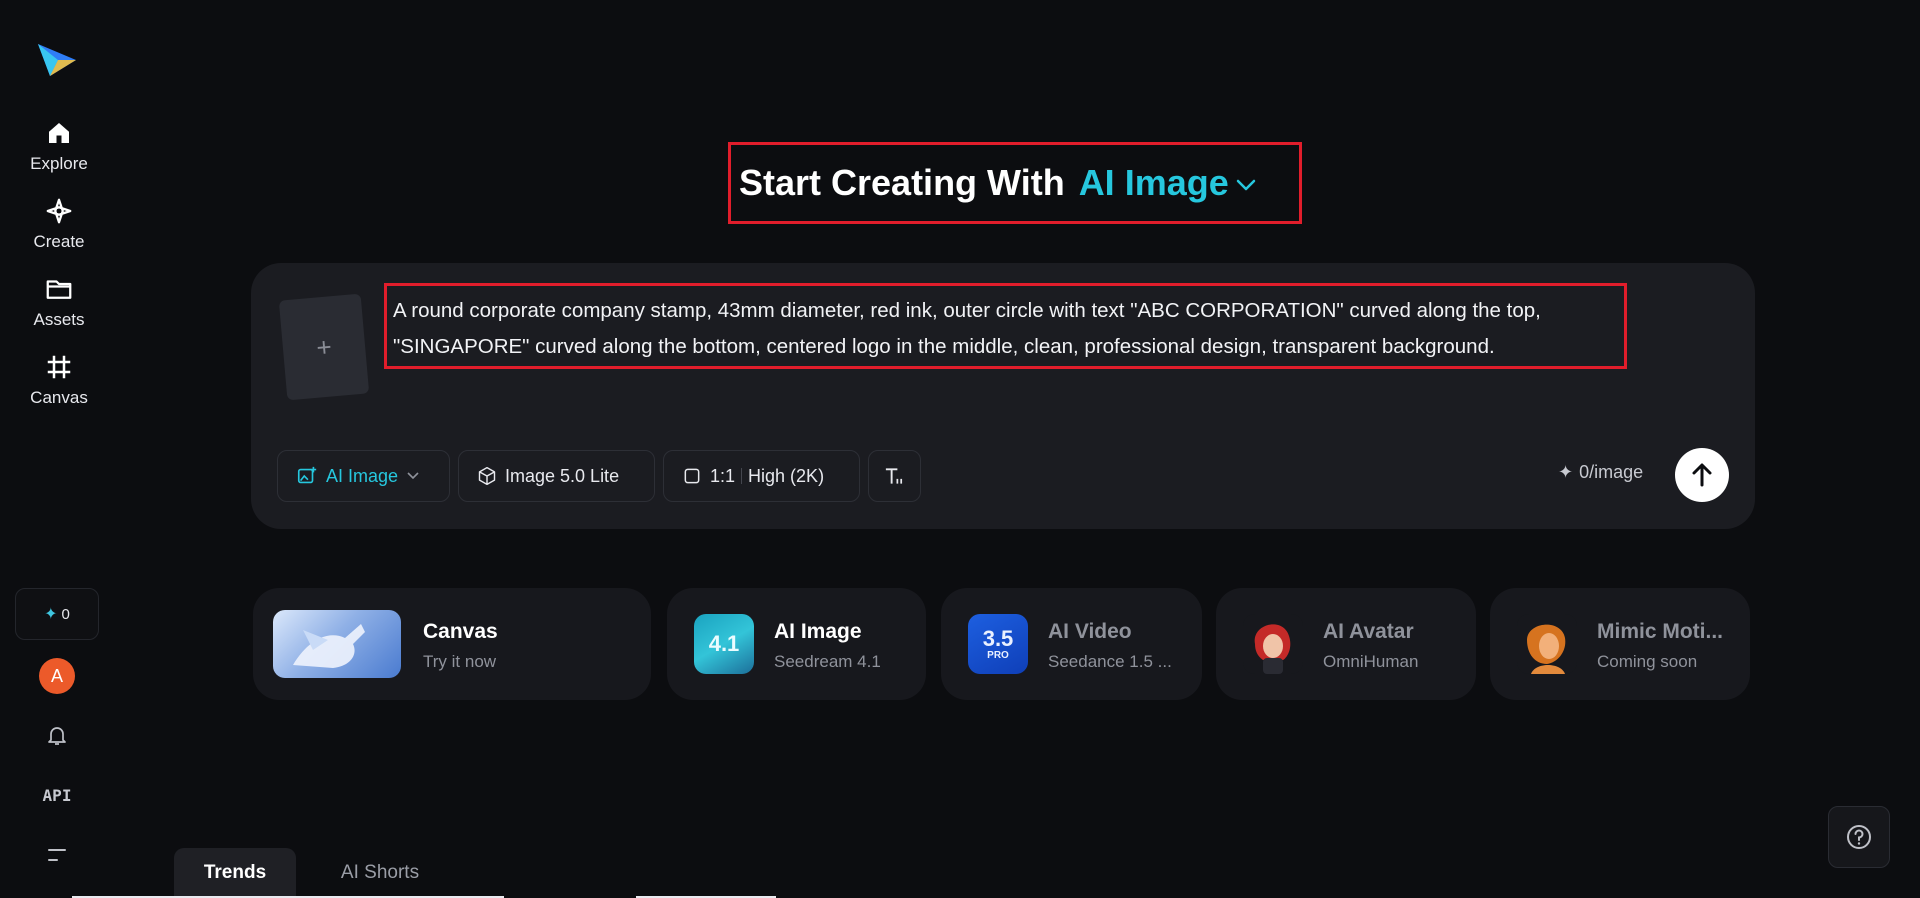 This screenshot has height=898, width=1920. I want to click on divider, so click(742, 476).